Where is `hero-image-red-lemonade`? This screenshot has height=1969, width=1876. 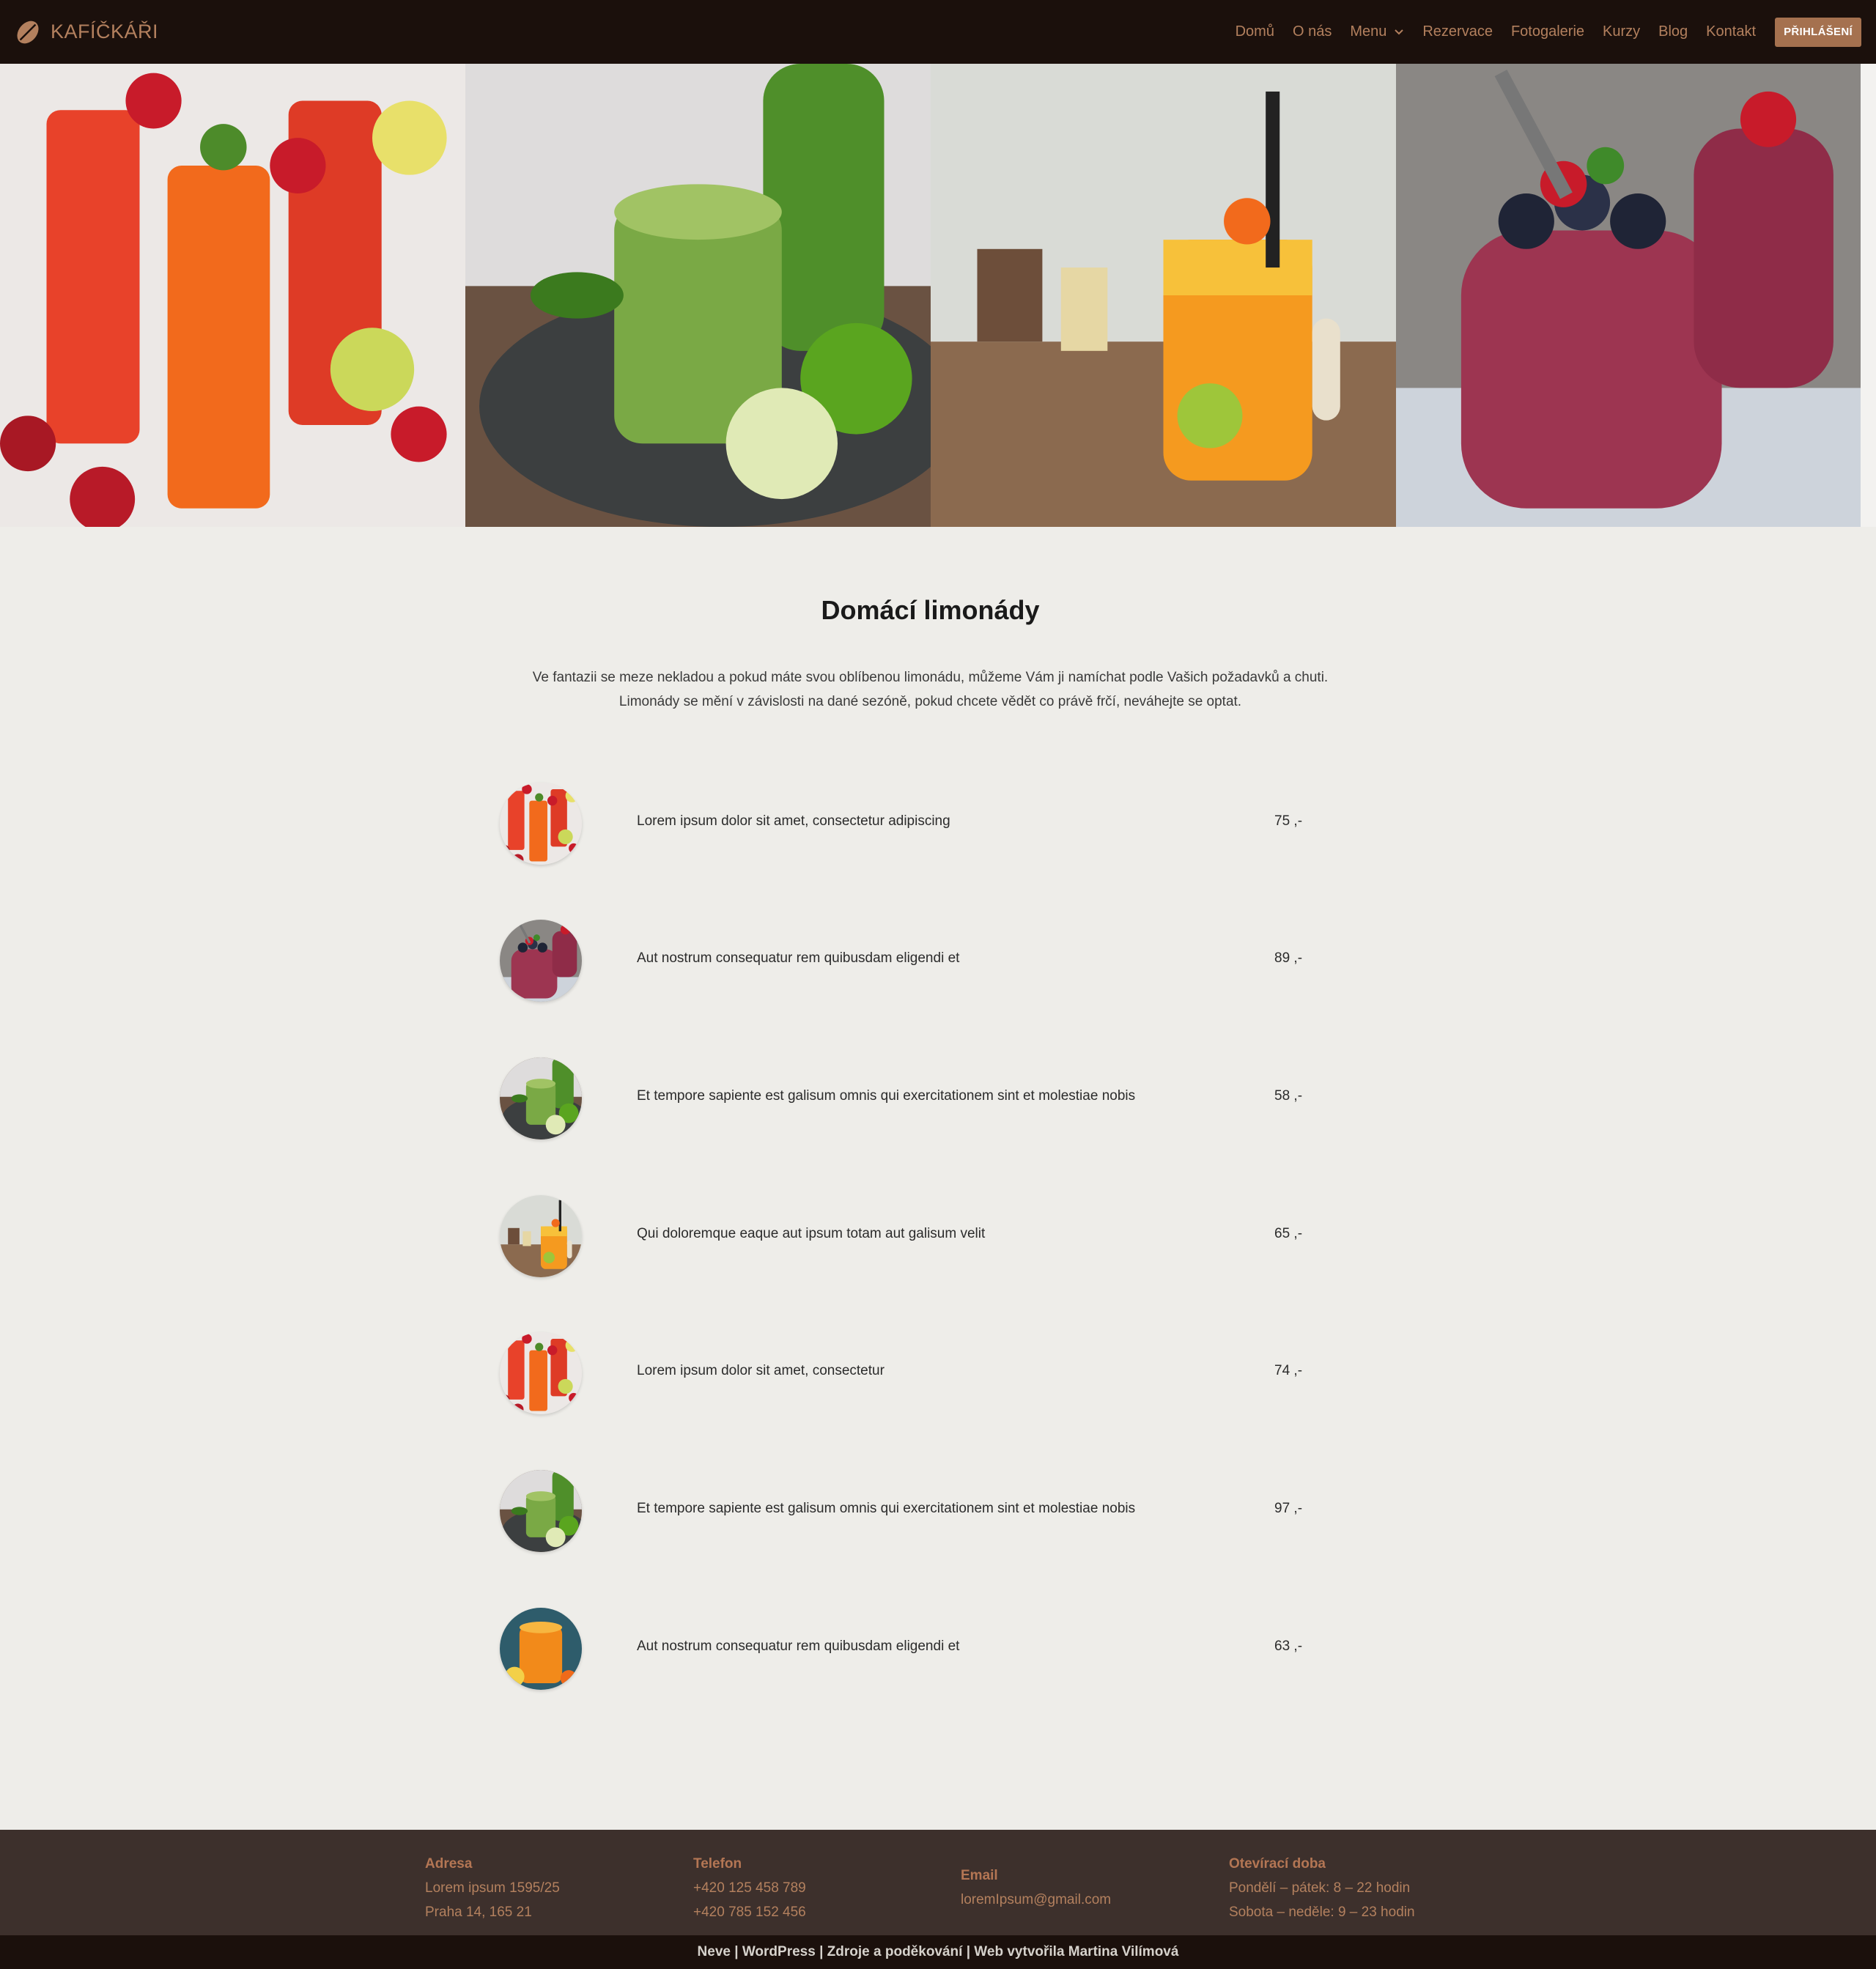
hero-image-red-lemonade is located at coordinates (232, 295).